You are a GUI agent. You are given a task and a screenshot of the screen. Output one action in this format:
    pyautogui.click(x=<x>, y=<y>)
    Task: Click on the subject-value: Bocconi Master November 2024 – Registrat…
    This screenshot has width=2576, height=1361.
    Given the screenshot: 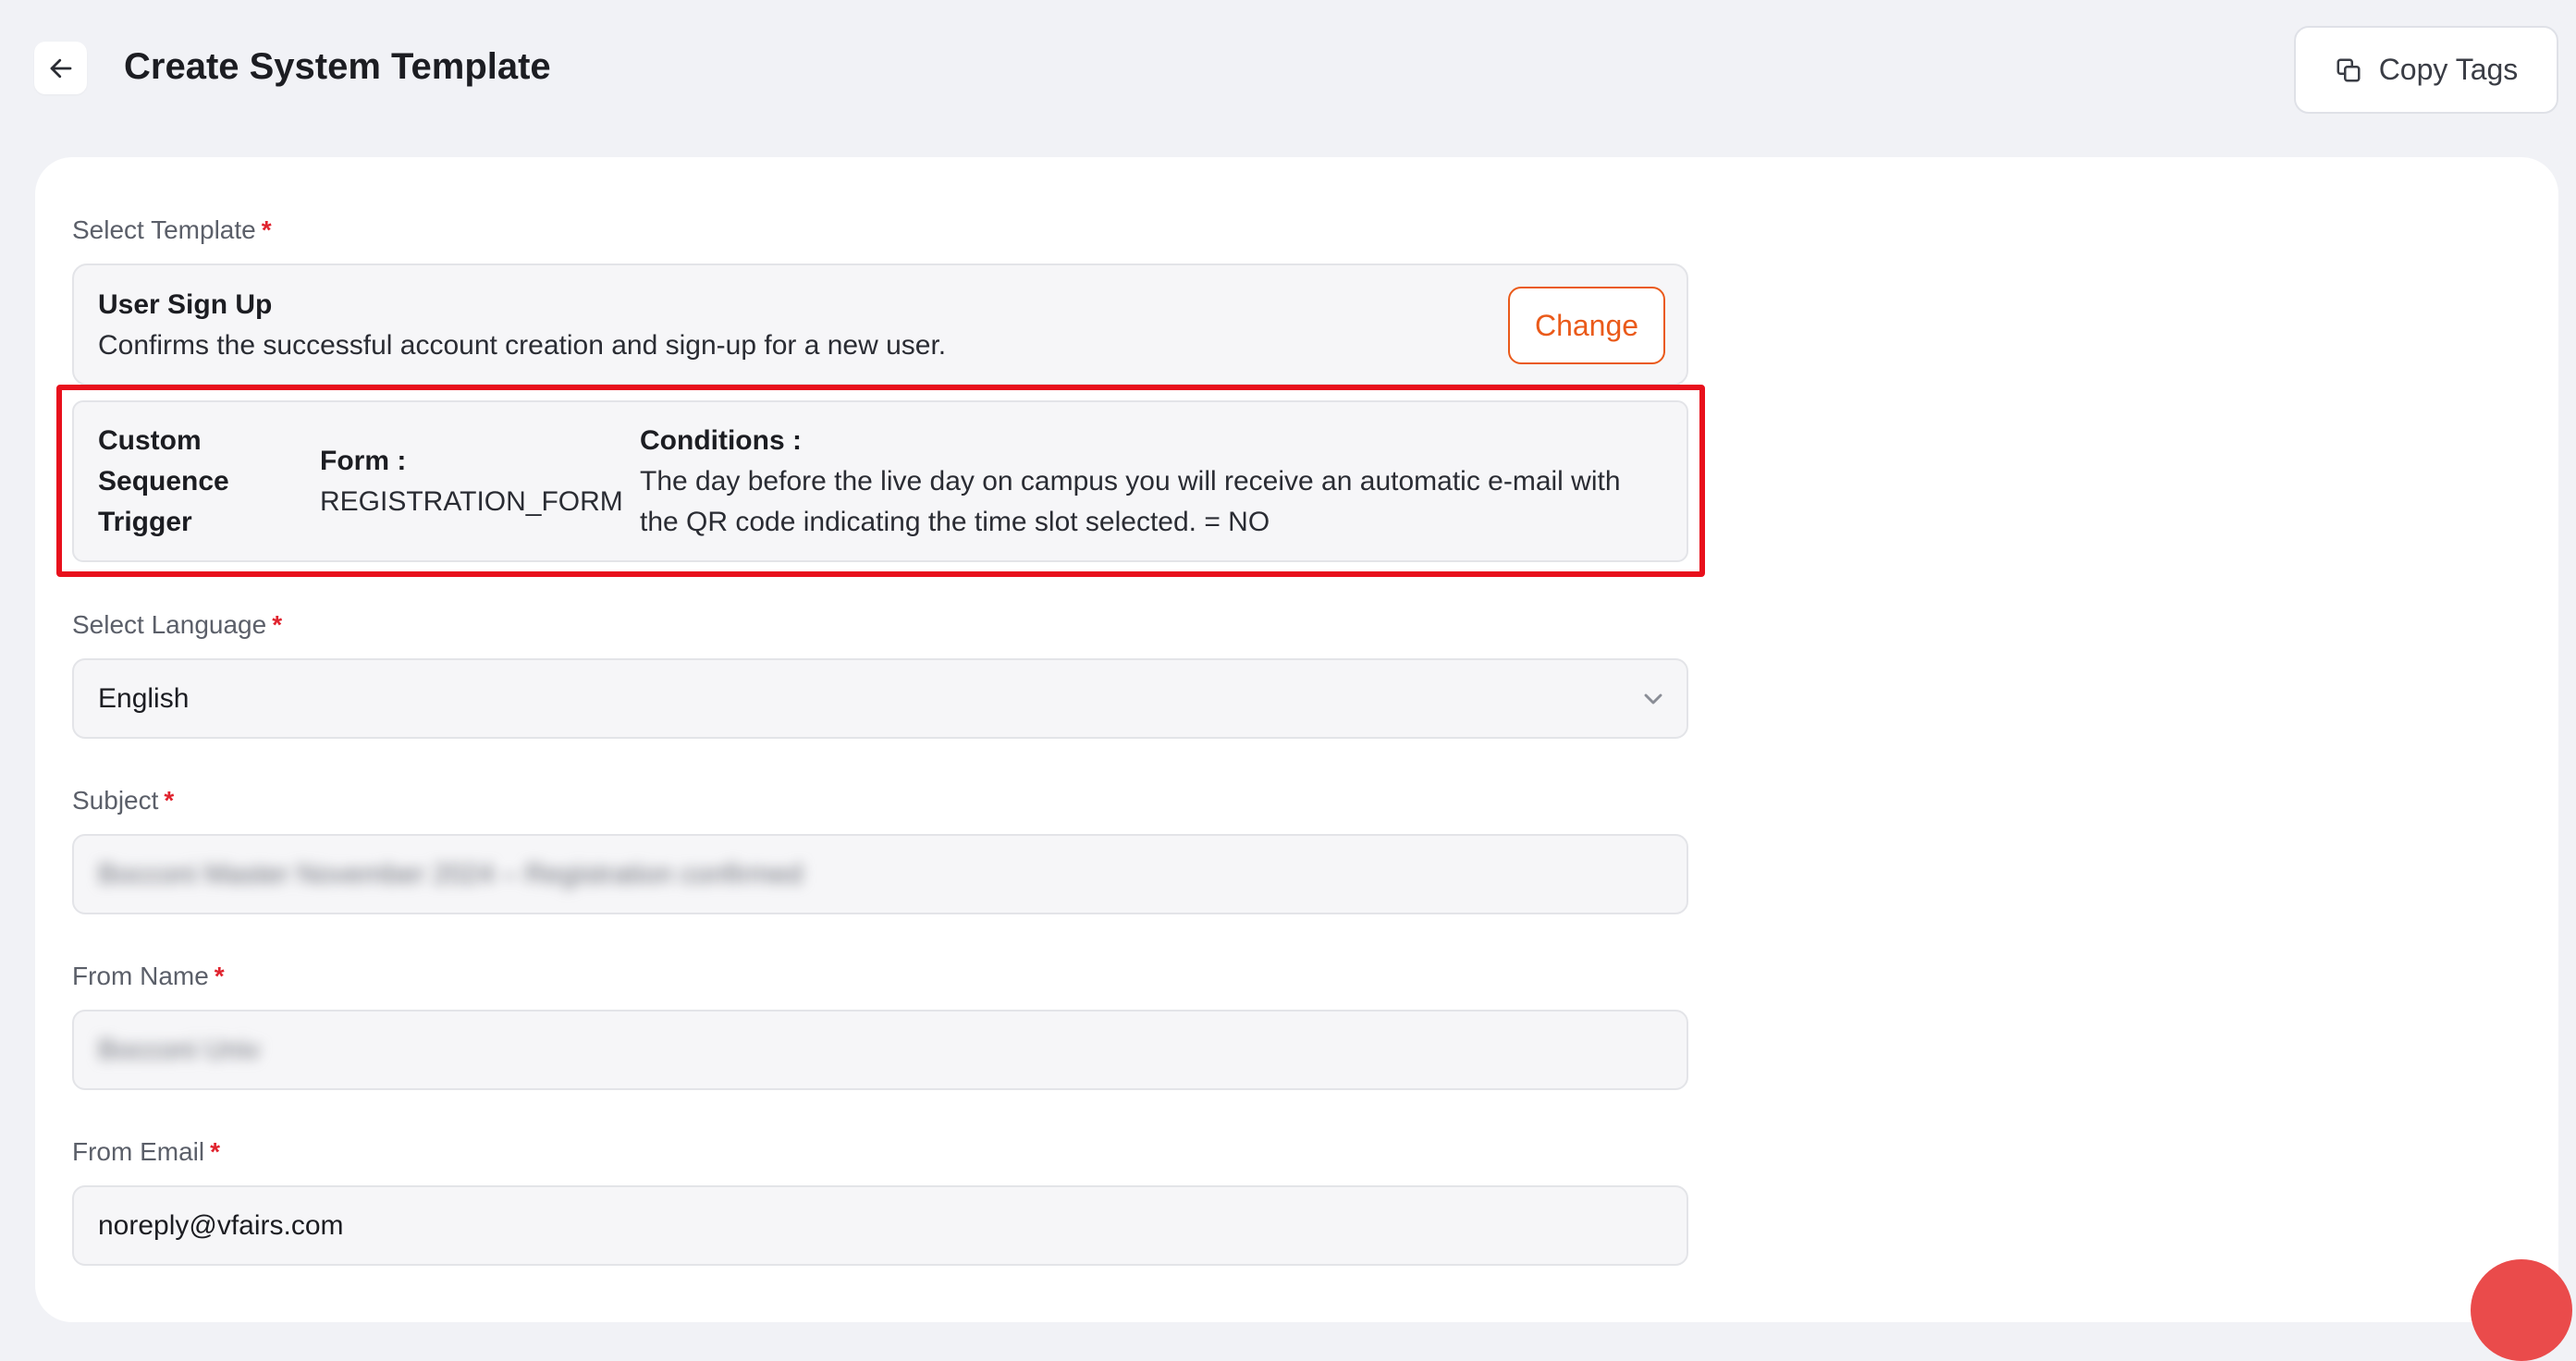 What is the action you would take?
    pyautogui.click(x=450, y=873)
    